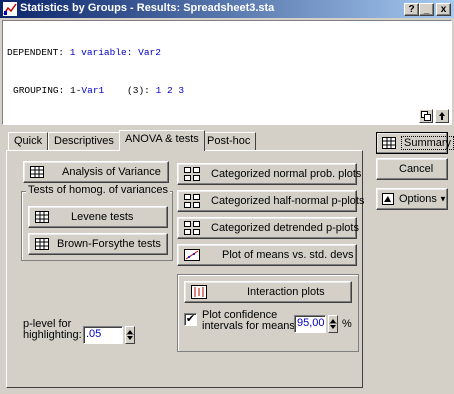 This screenshot has height=394, width=454. What do you see at coordinates (443, 199) in the screenshot?
I see `dropdown-arrow-icon: ▼` at bounding box center [443, 199].